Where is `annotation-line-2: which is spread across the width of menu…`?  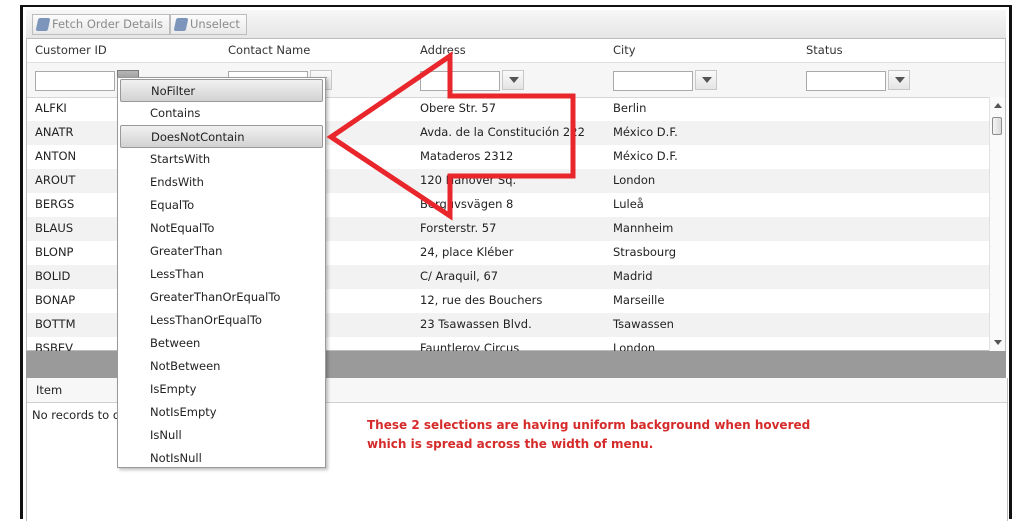
annotation-line-2: which is spread across the width of menu… is located at coordinates (510, 444).